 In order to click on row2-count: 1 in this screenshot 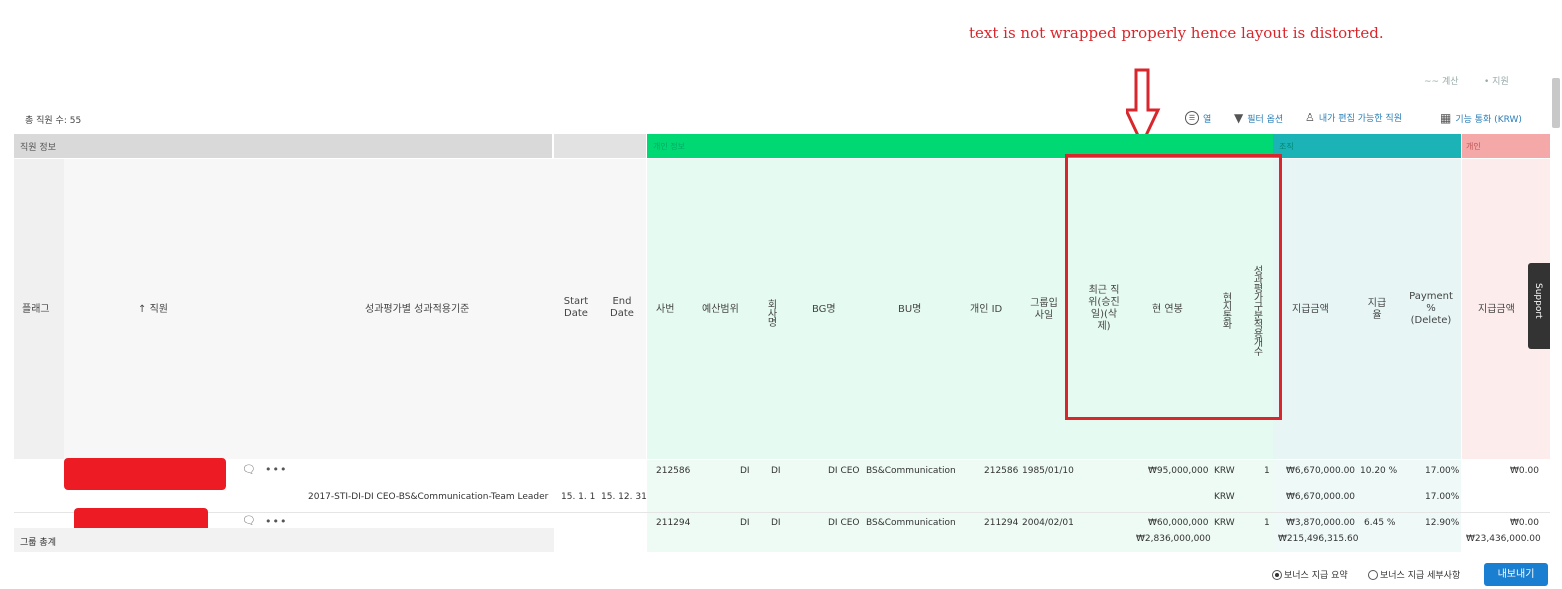, I will do `click(1267, 523)`.